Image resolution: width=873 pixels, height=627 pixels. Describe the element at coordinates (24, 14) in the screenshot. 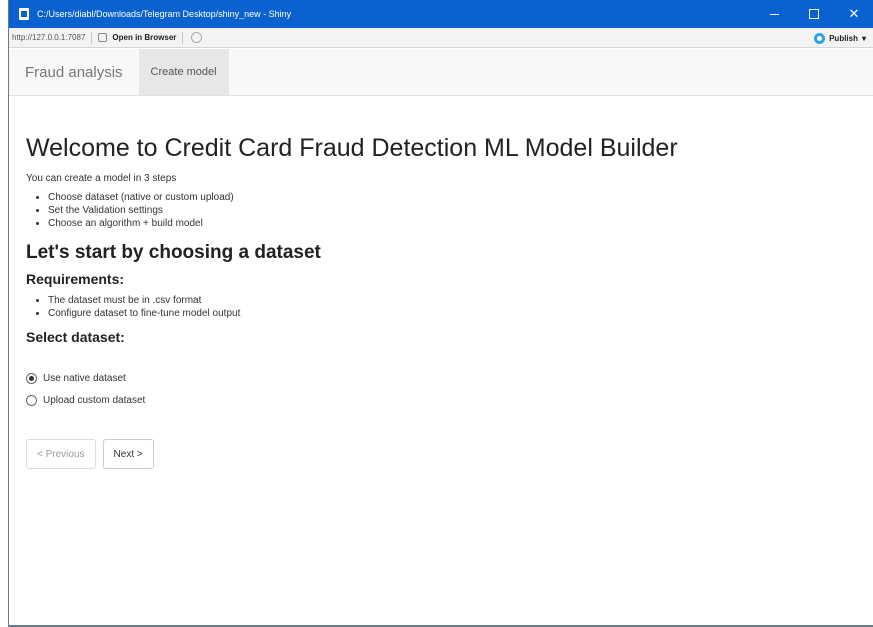

I see `app-icon` at that location.